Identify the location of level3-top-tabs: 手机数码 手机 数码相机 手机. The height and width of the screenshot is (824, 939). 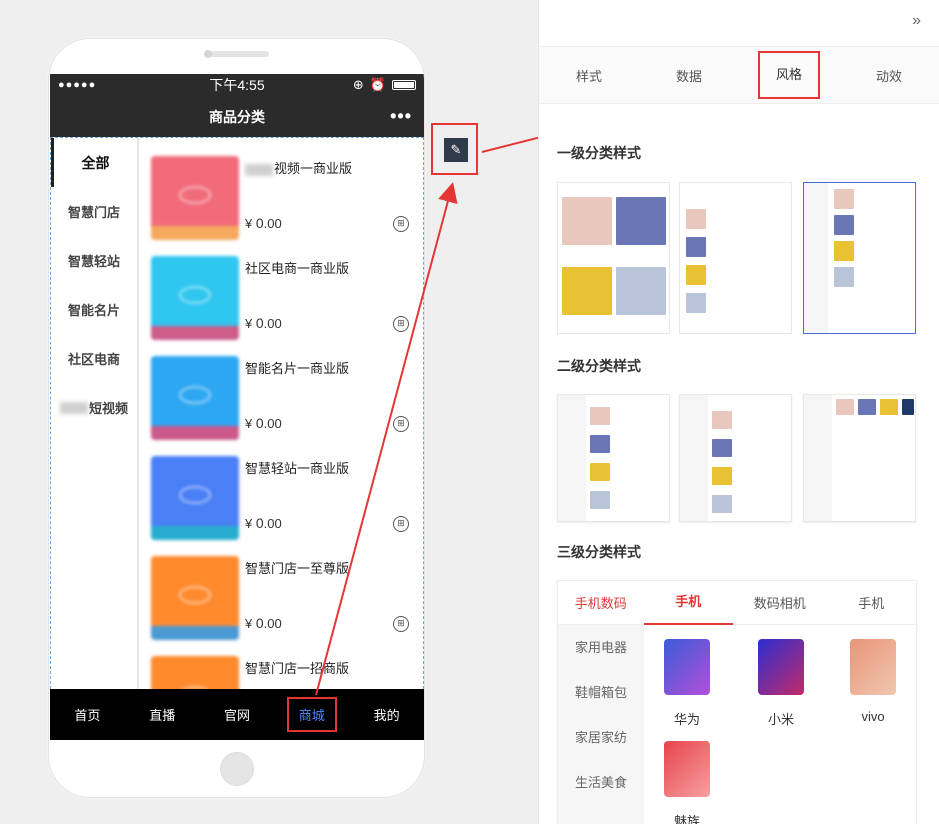
(737, 603).